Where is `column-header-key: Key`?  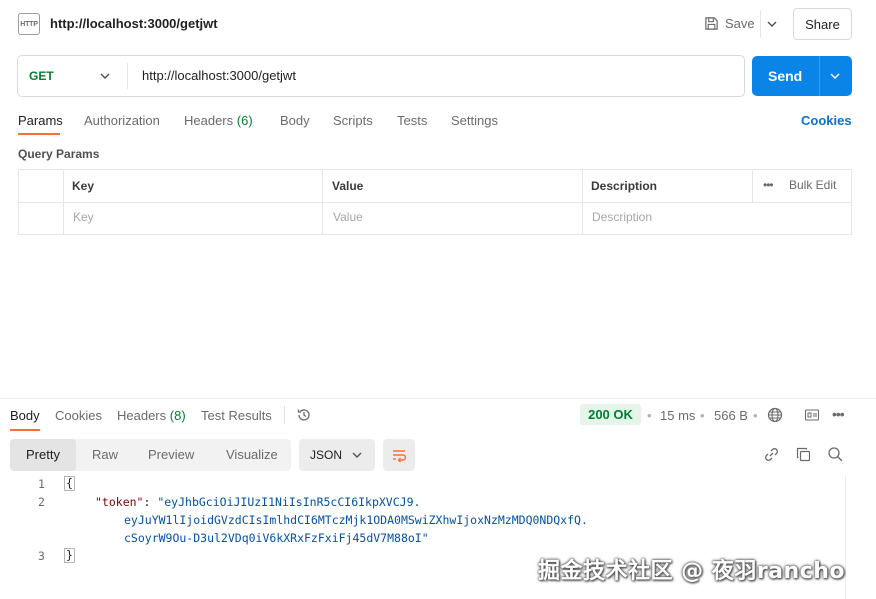
column-header-key: Key is located at coordinates (83, 186).